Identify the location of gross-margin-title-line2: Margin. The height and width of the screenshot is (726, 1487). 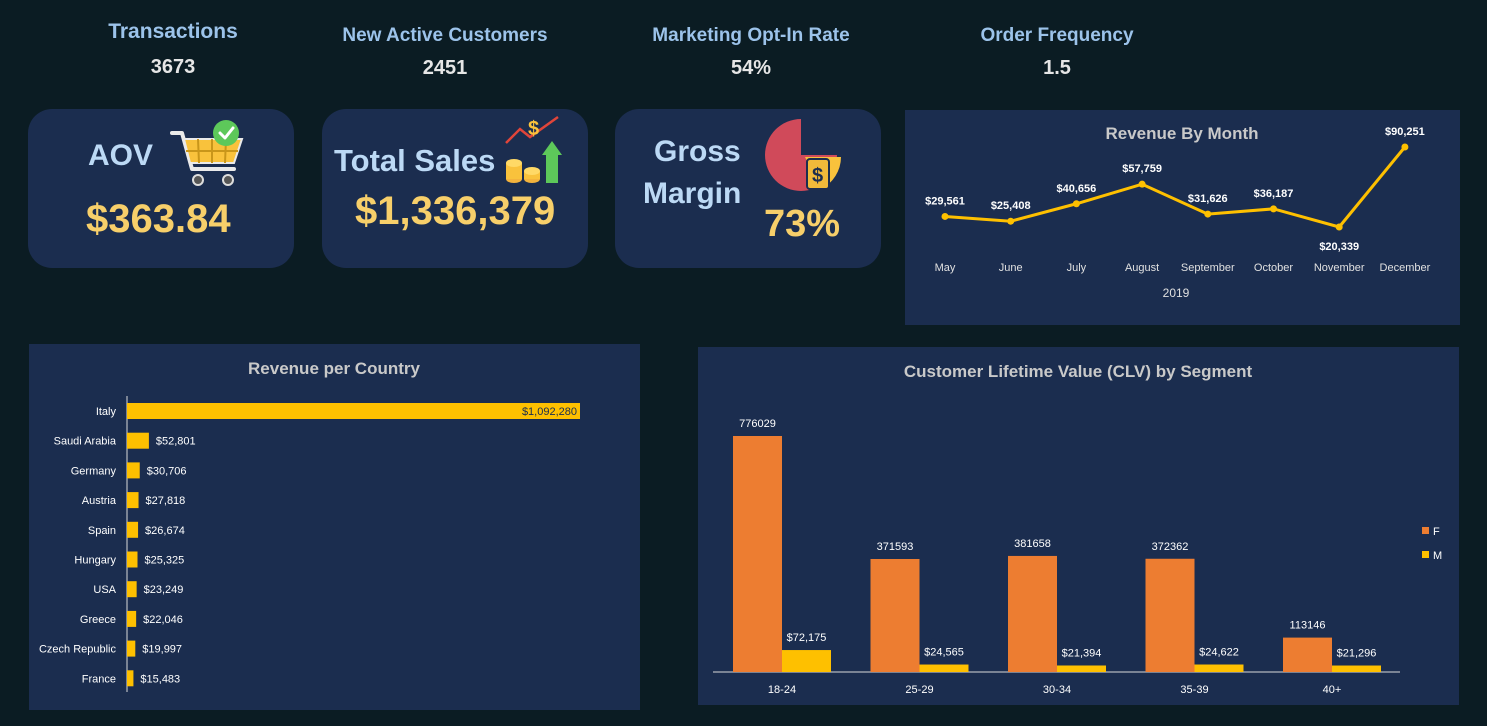
(692, 193).